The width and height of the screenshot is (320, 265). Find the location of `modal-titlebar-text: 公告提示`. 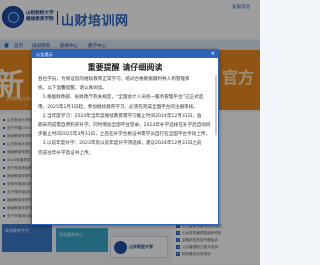

modal-titlebar-text: 公告提示 is located at coordinates (44, 54).